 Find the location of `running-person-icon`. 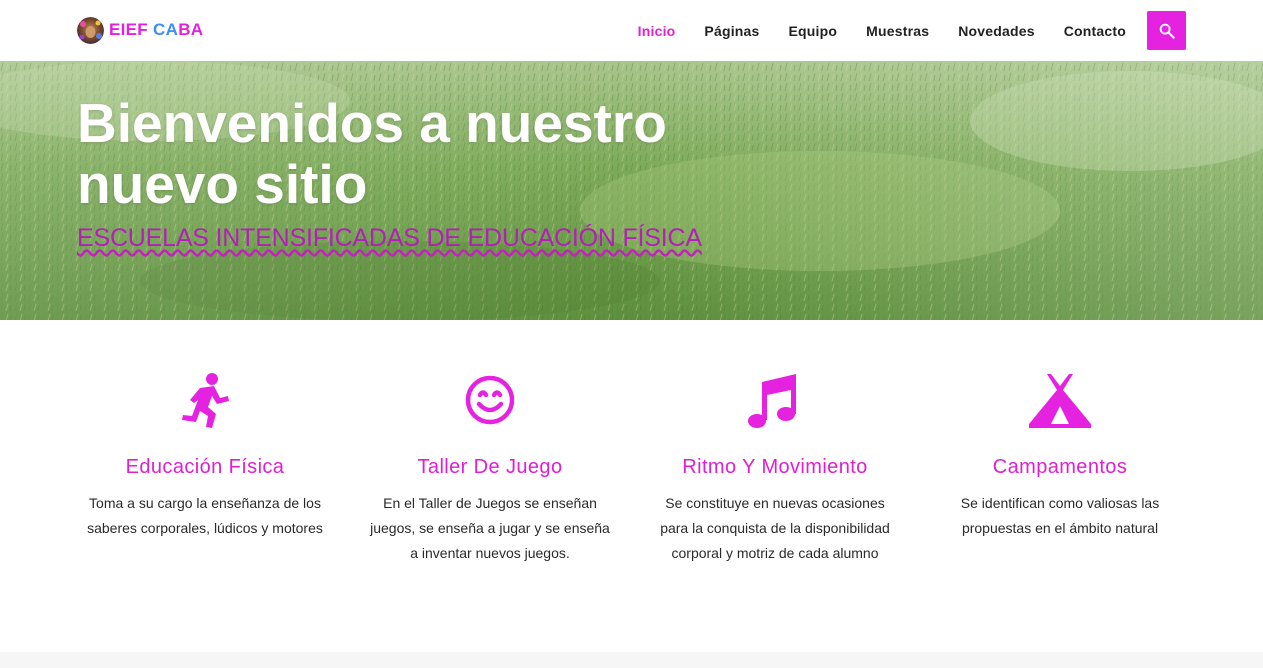

running-person-icon is located at coordinates (205, 400).